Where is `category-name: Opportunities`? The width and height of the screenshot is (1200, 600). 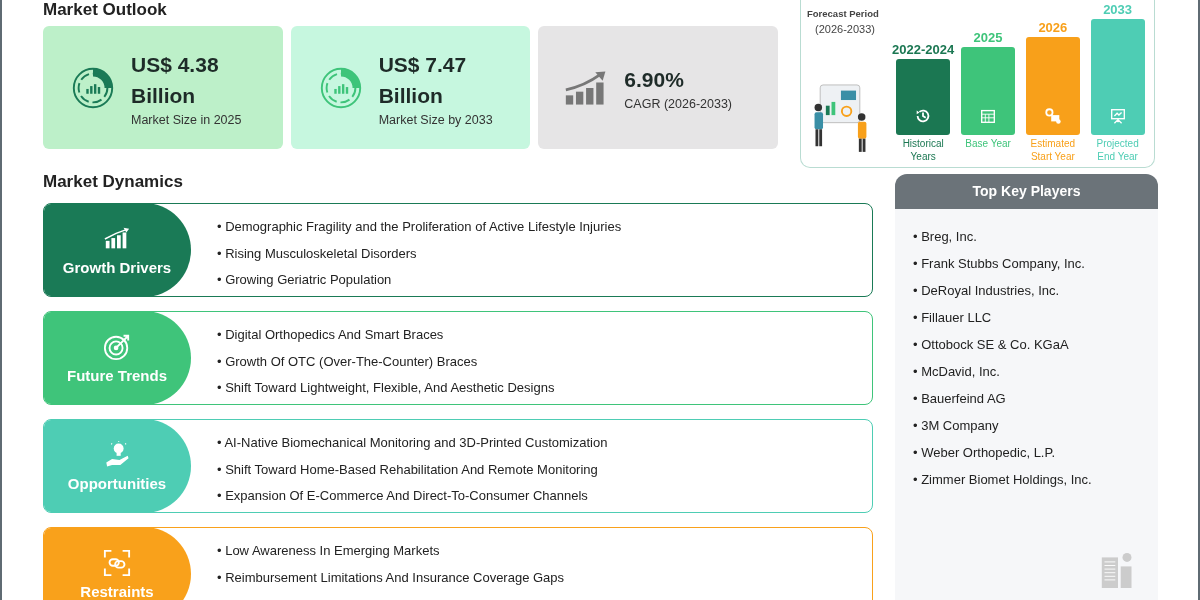
category-name: Opportunities is located at coordinates (117, 483).